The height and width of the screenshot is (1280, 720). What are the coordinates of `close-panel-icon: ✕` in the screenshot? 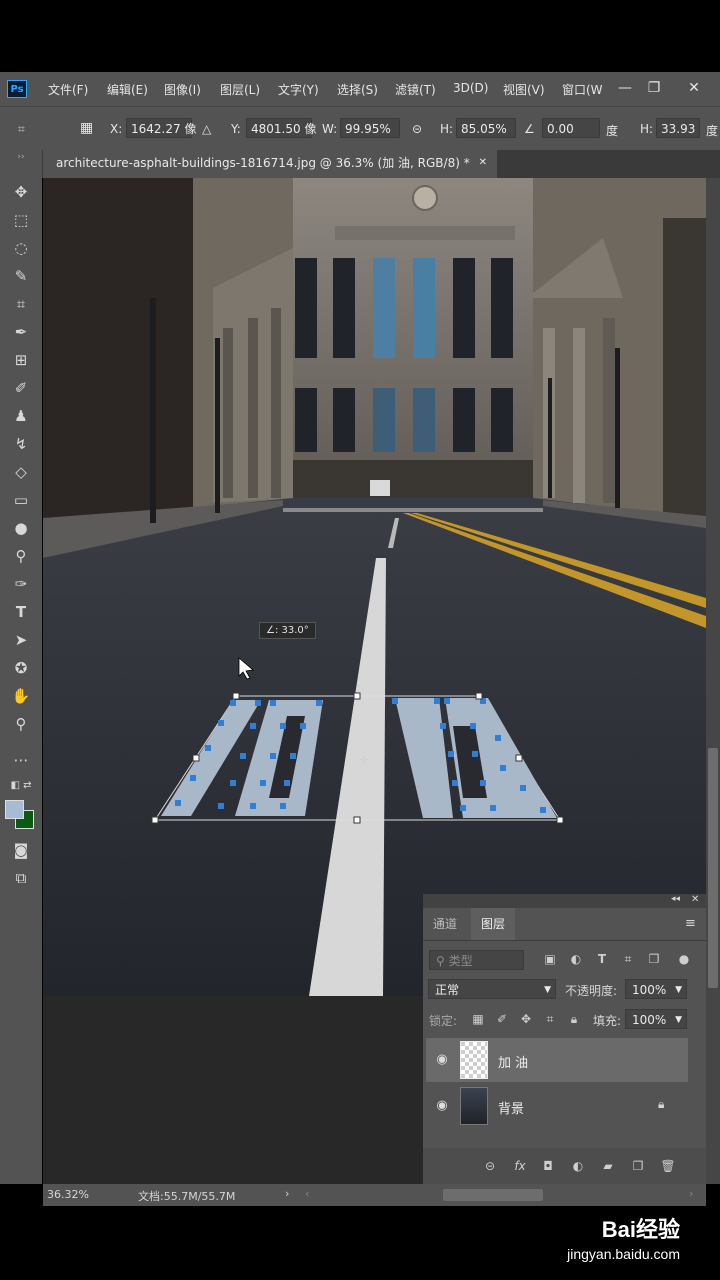 It's located at (695, 899).